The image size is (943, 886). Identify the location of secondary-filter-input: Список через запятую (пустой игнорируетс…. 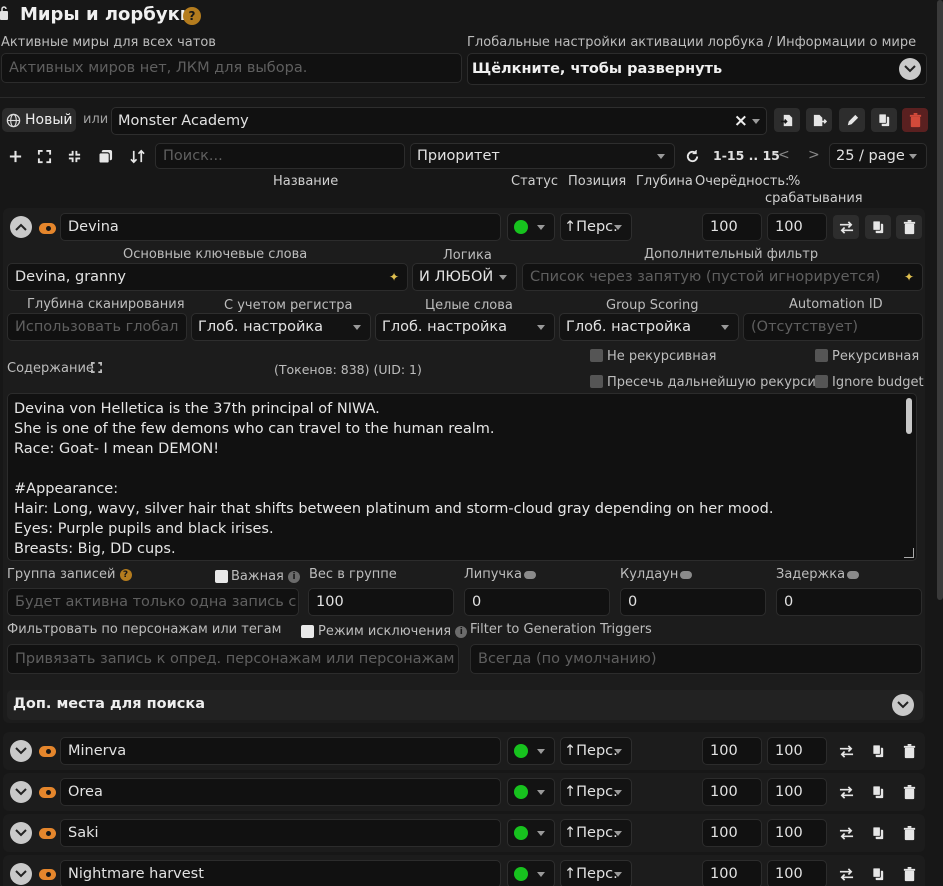
(722, 277).